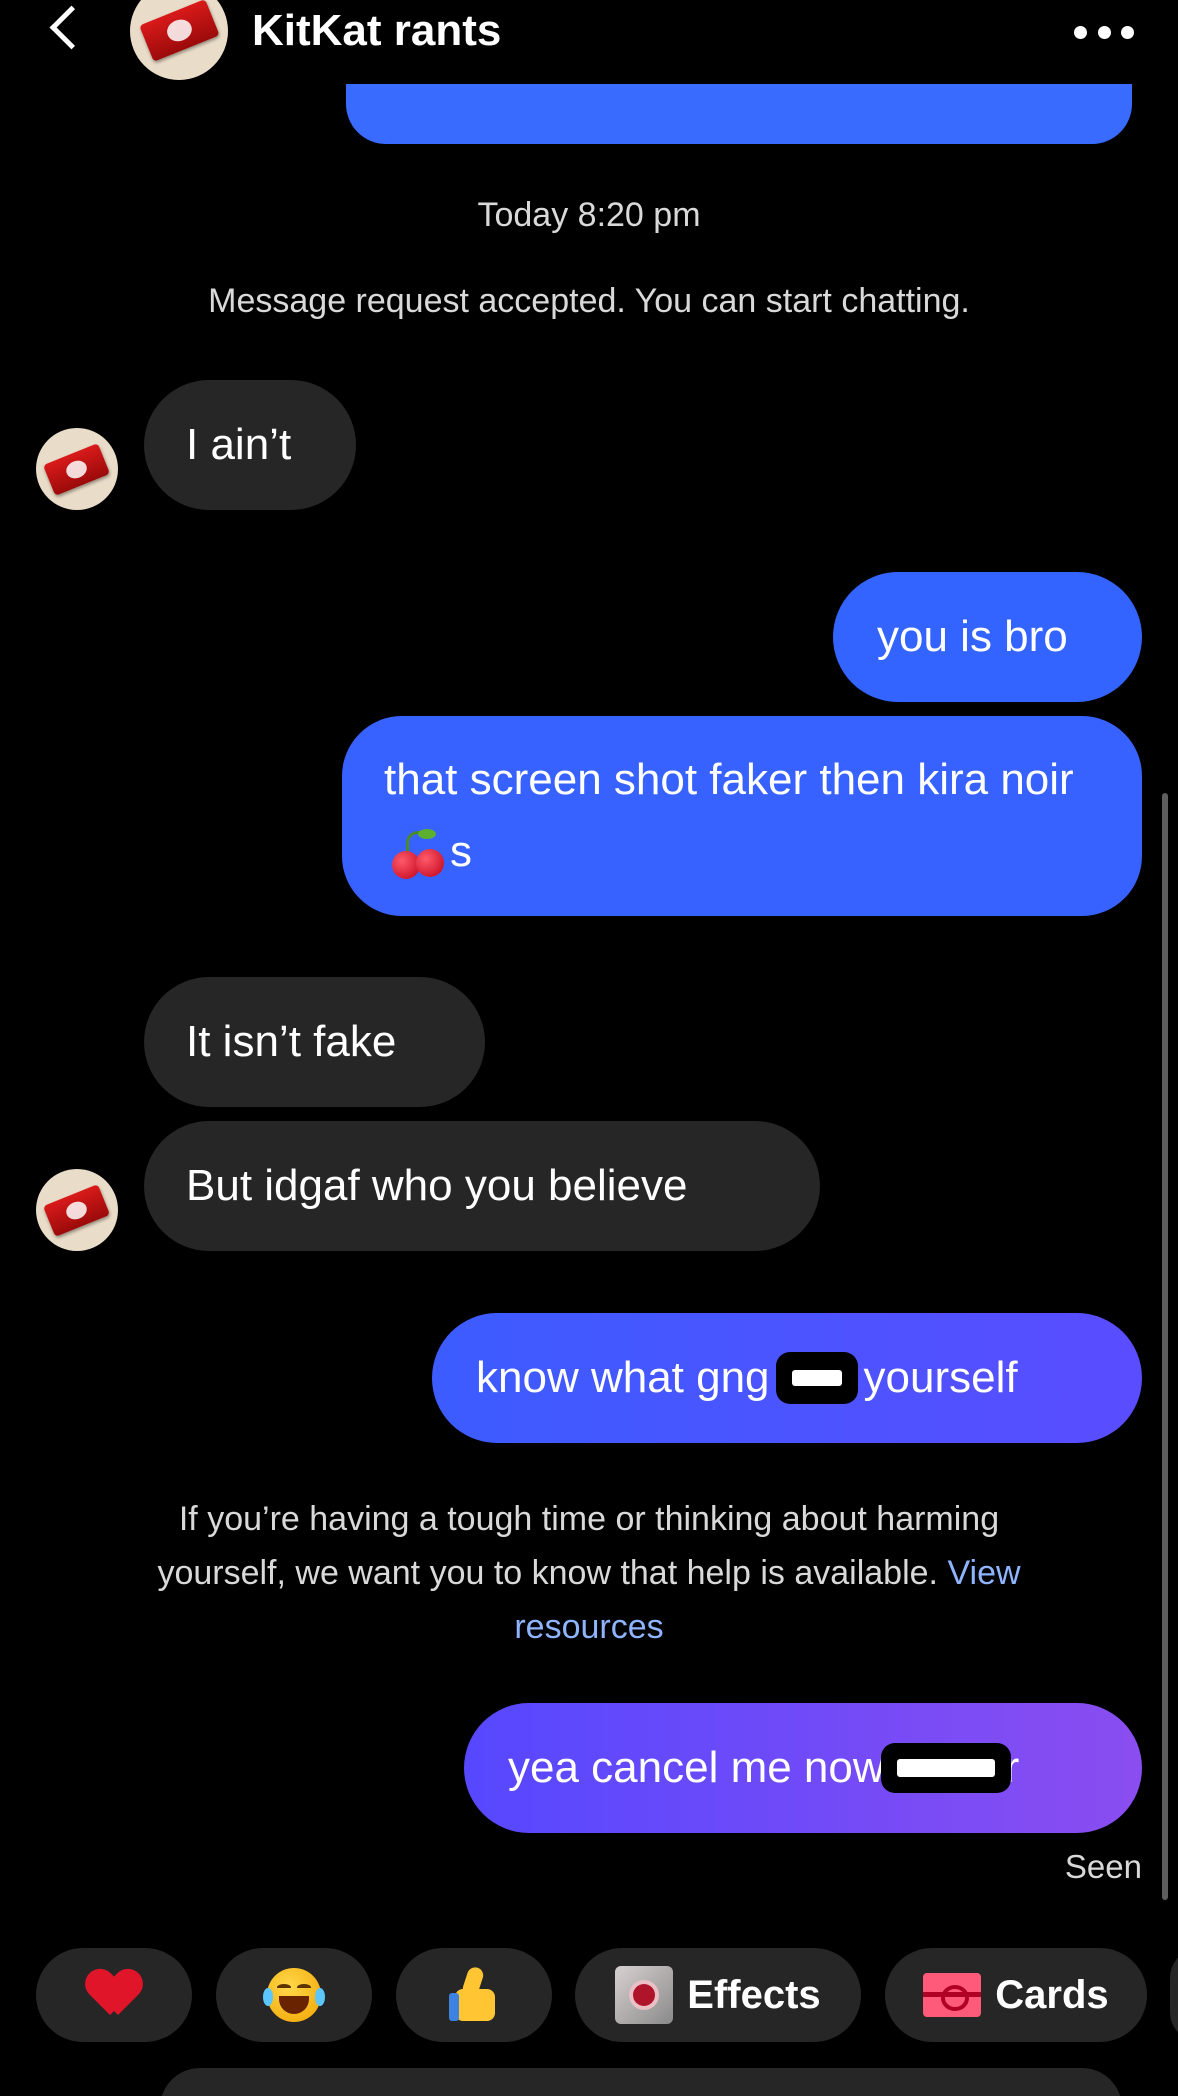 This screenshot has width=1178, height=2096. Describe the element at coordinates (376, 31) in the screenshot. I see `contact-name: KitKat rants` at that location.